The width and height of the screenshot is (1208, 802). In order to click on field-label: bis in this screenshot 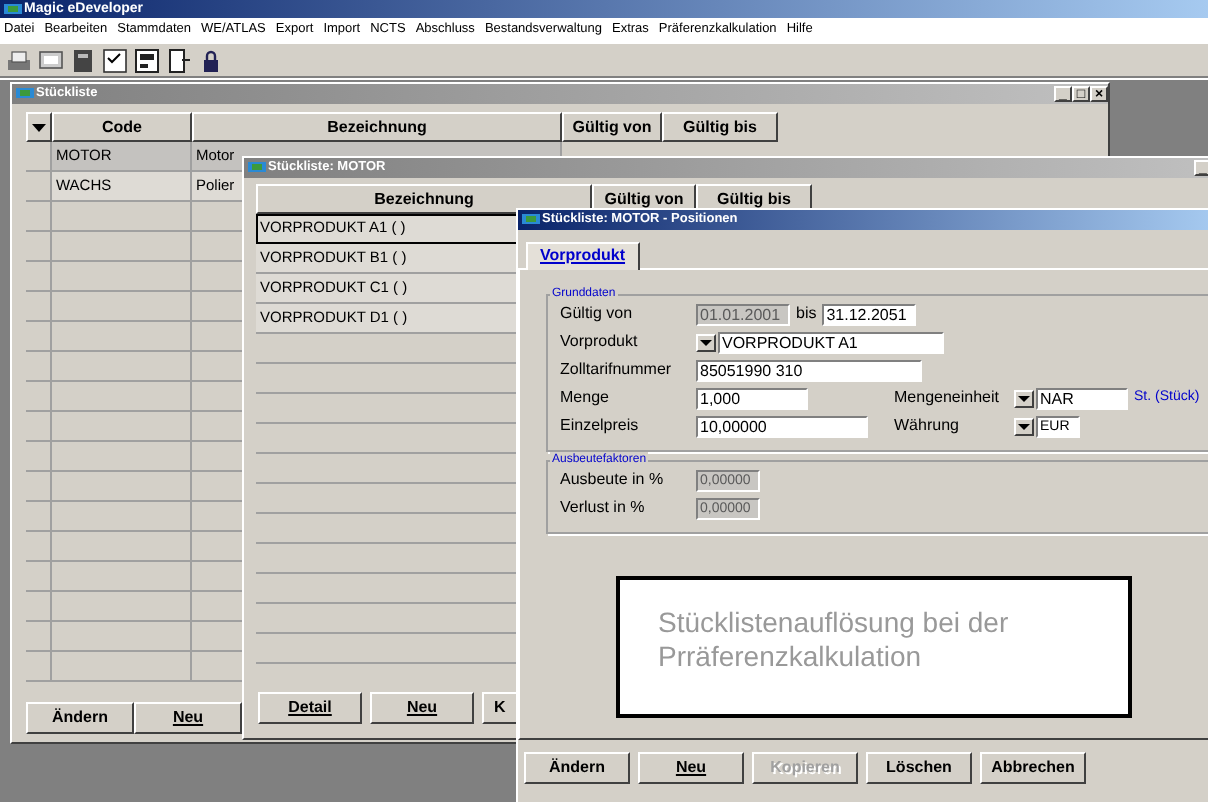, I will do `click(806, 314)`.